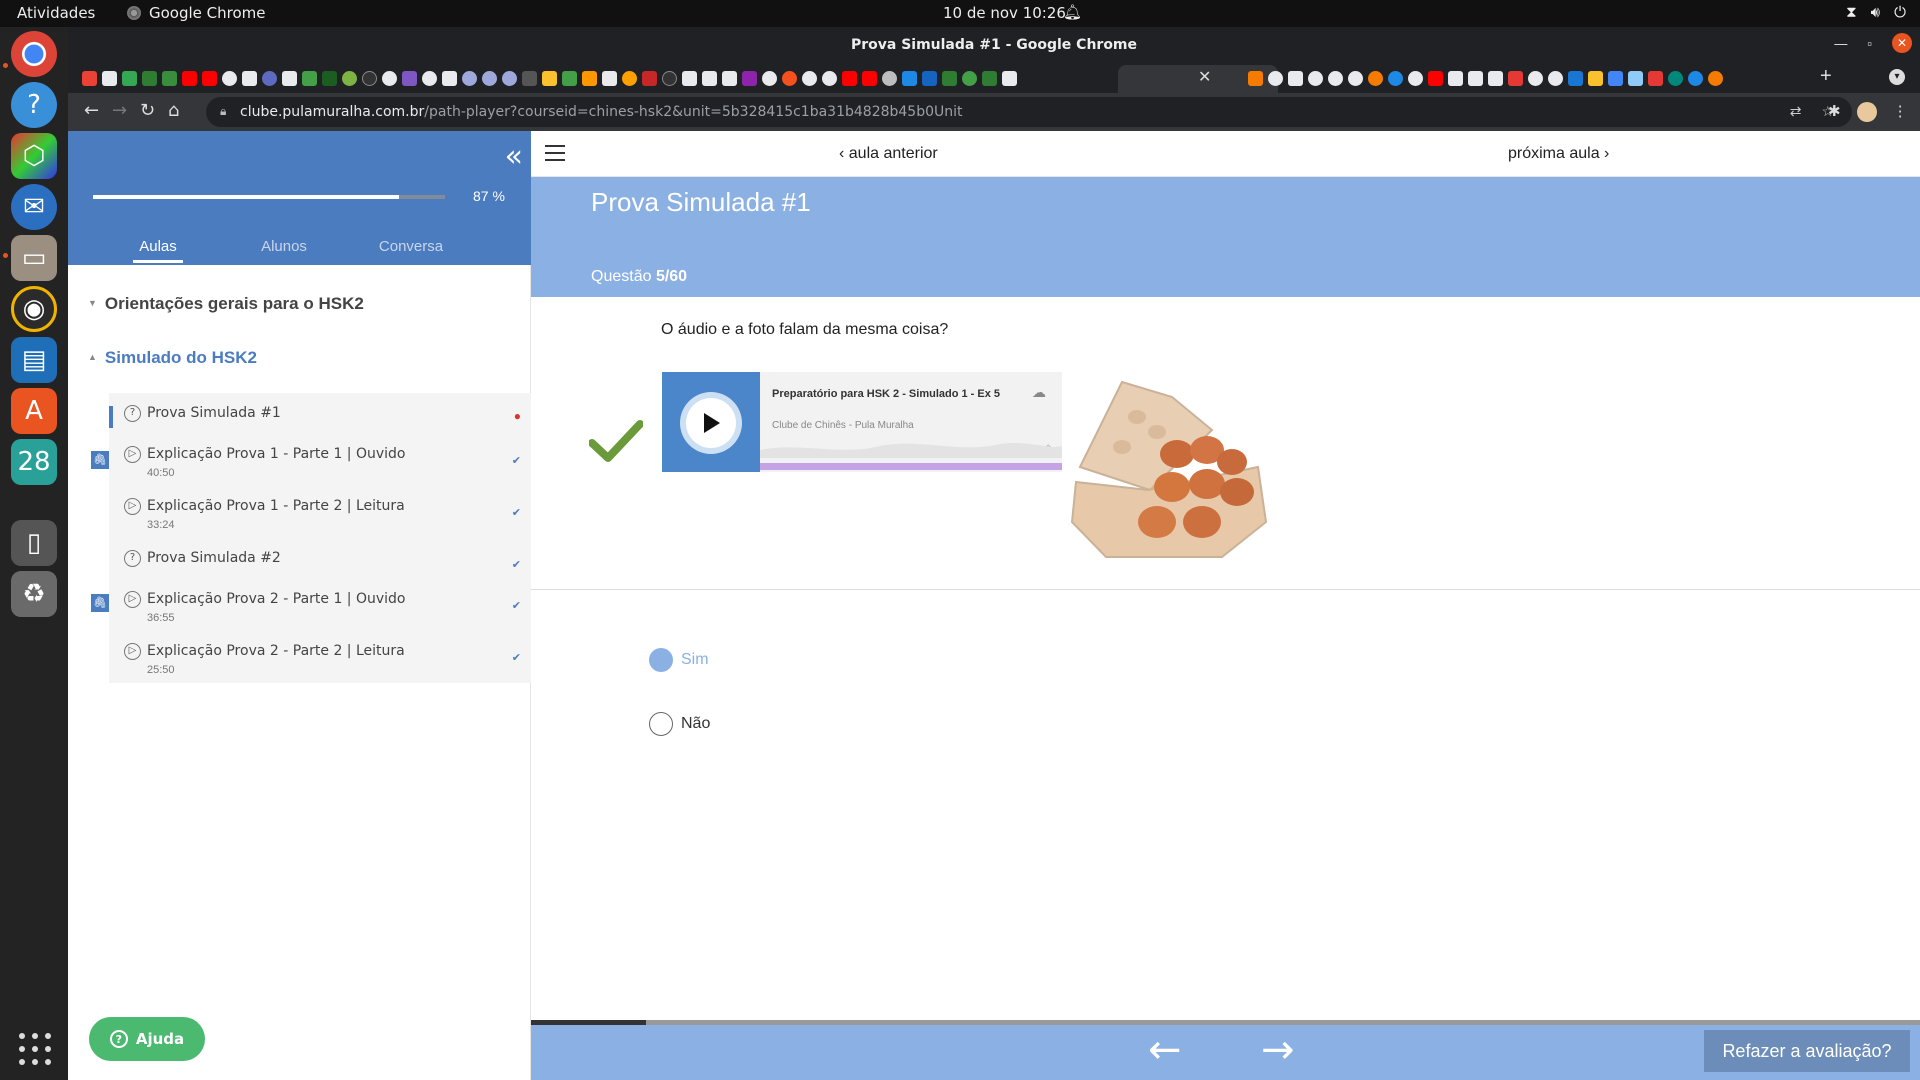 Image resolution: width=1920 pixels, height=1080 pixels. I want to click on show-apps-icon, so click(35, 1049).